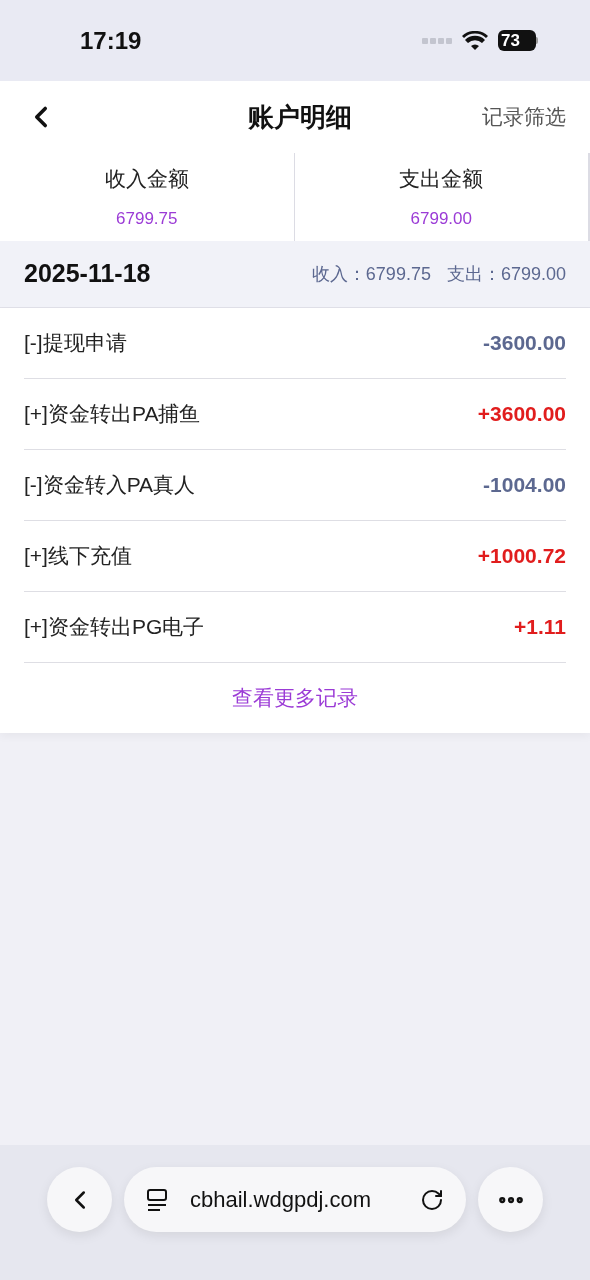 This screenshot has height=1280, width=590. Describe the element at coordinates (506, 274) in the screenshot. I see `day-expense: 支出：6799.00` at that location.